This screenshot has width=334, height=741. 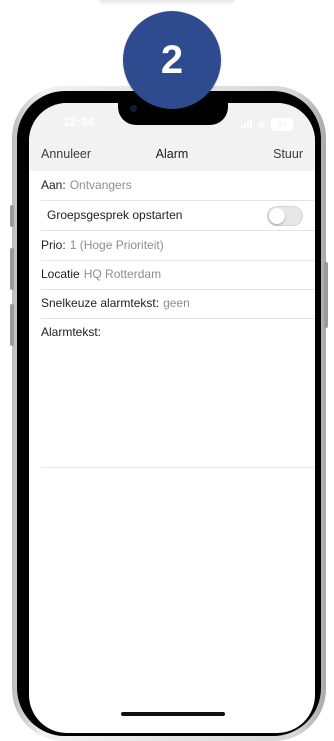 I want to click on toggle-knob, so click(x=277, y=216).